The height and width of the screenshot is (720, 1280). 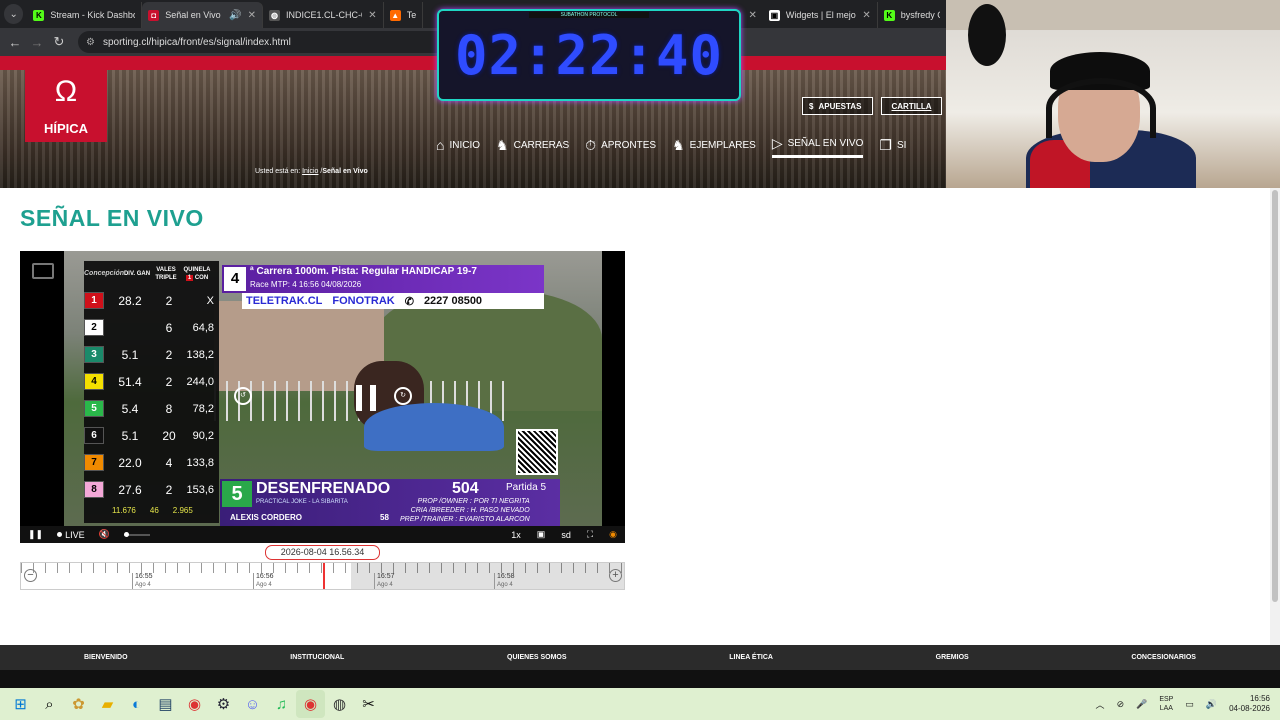 I want to click on quality-button: sd, so click(x=566, y=535).